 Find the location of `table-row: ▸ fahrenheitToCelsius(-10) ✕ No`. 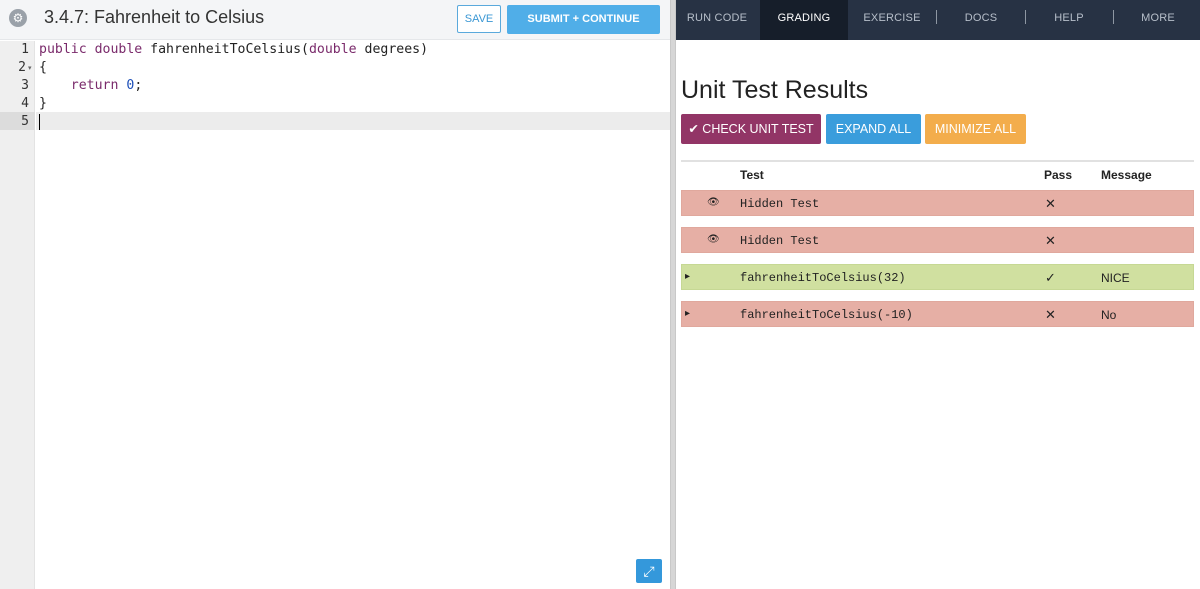

table-row: ▸ fahrenheitToCelsius(-10) ✕ No is located at coordinates (937, 314).